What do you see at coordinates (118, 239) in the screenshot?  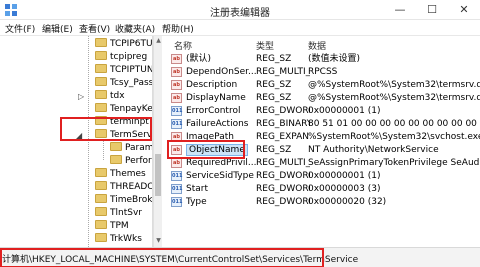 I see `tree-item: TrkWks` at bounding box center [118, 239].